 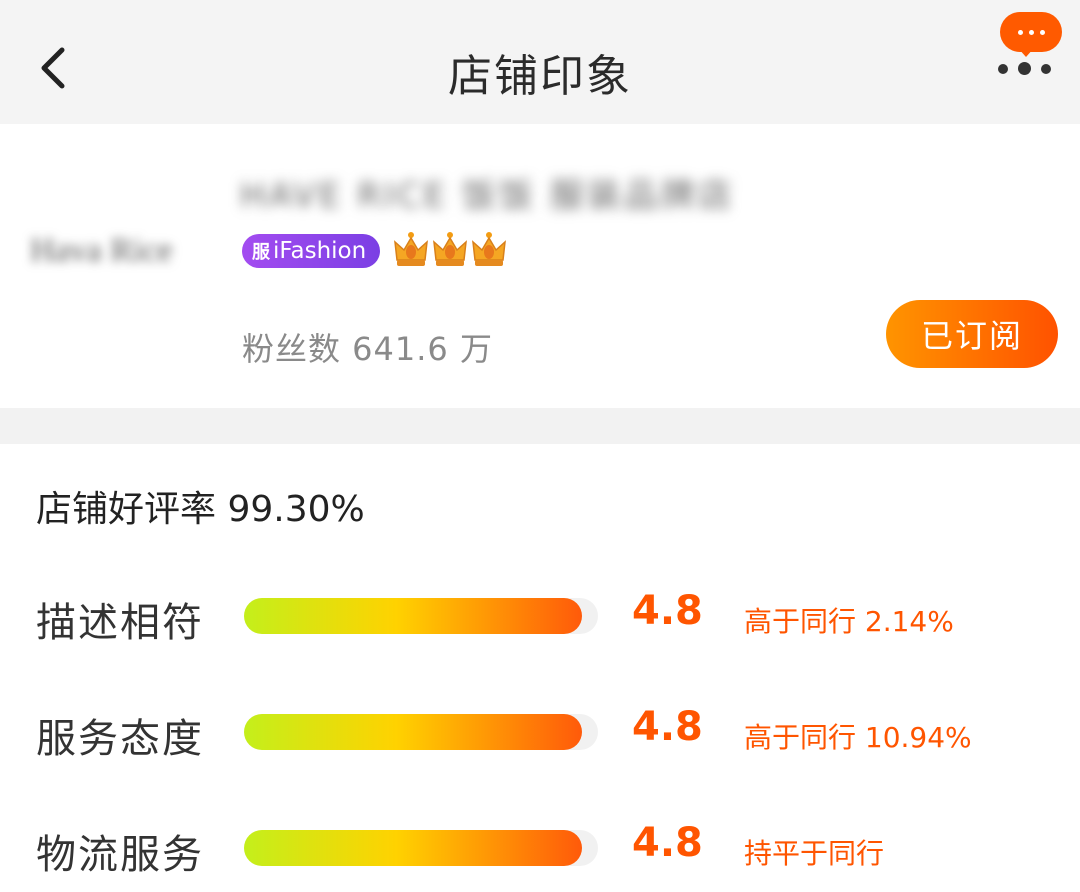 I want to click on fan-count: 粉丝数 641.6 万, so click(x=367, y=349).